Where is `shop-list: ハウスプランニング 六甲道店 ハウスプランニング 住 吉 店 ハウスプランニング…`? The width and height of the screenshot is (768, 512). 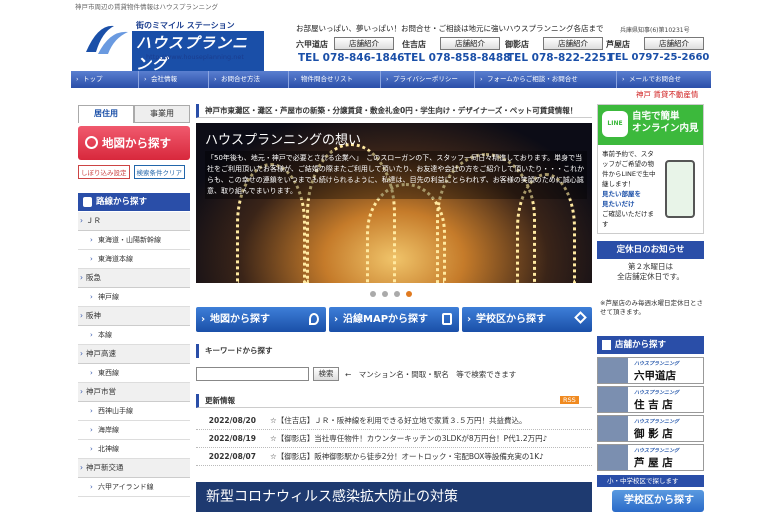
shop-list: ハウスプランニング 六甲道店 ハウスプランニング 住 吉 店 ハウスプランニング… is located at coordinates (650, 415).